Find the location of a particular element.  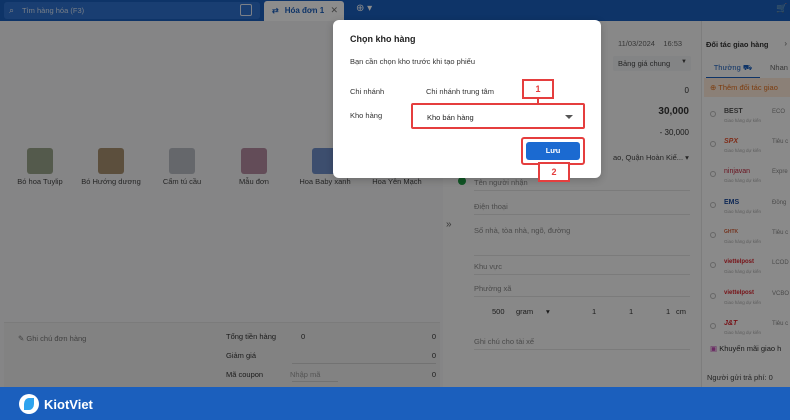

caret-down-icon is located at coordinates (569, 117).